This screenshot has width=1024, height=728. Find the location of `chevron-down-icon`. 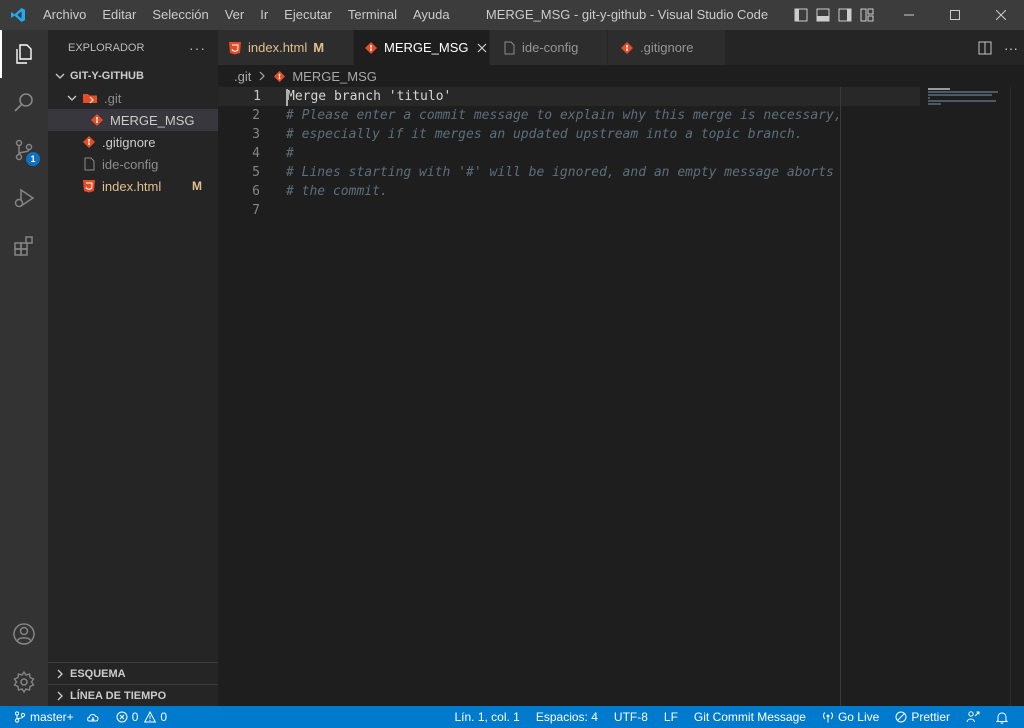

chevron-down-icon is located at coordinates (72, 98).